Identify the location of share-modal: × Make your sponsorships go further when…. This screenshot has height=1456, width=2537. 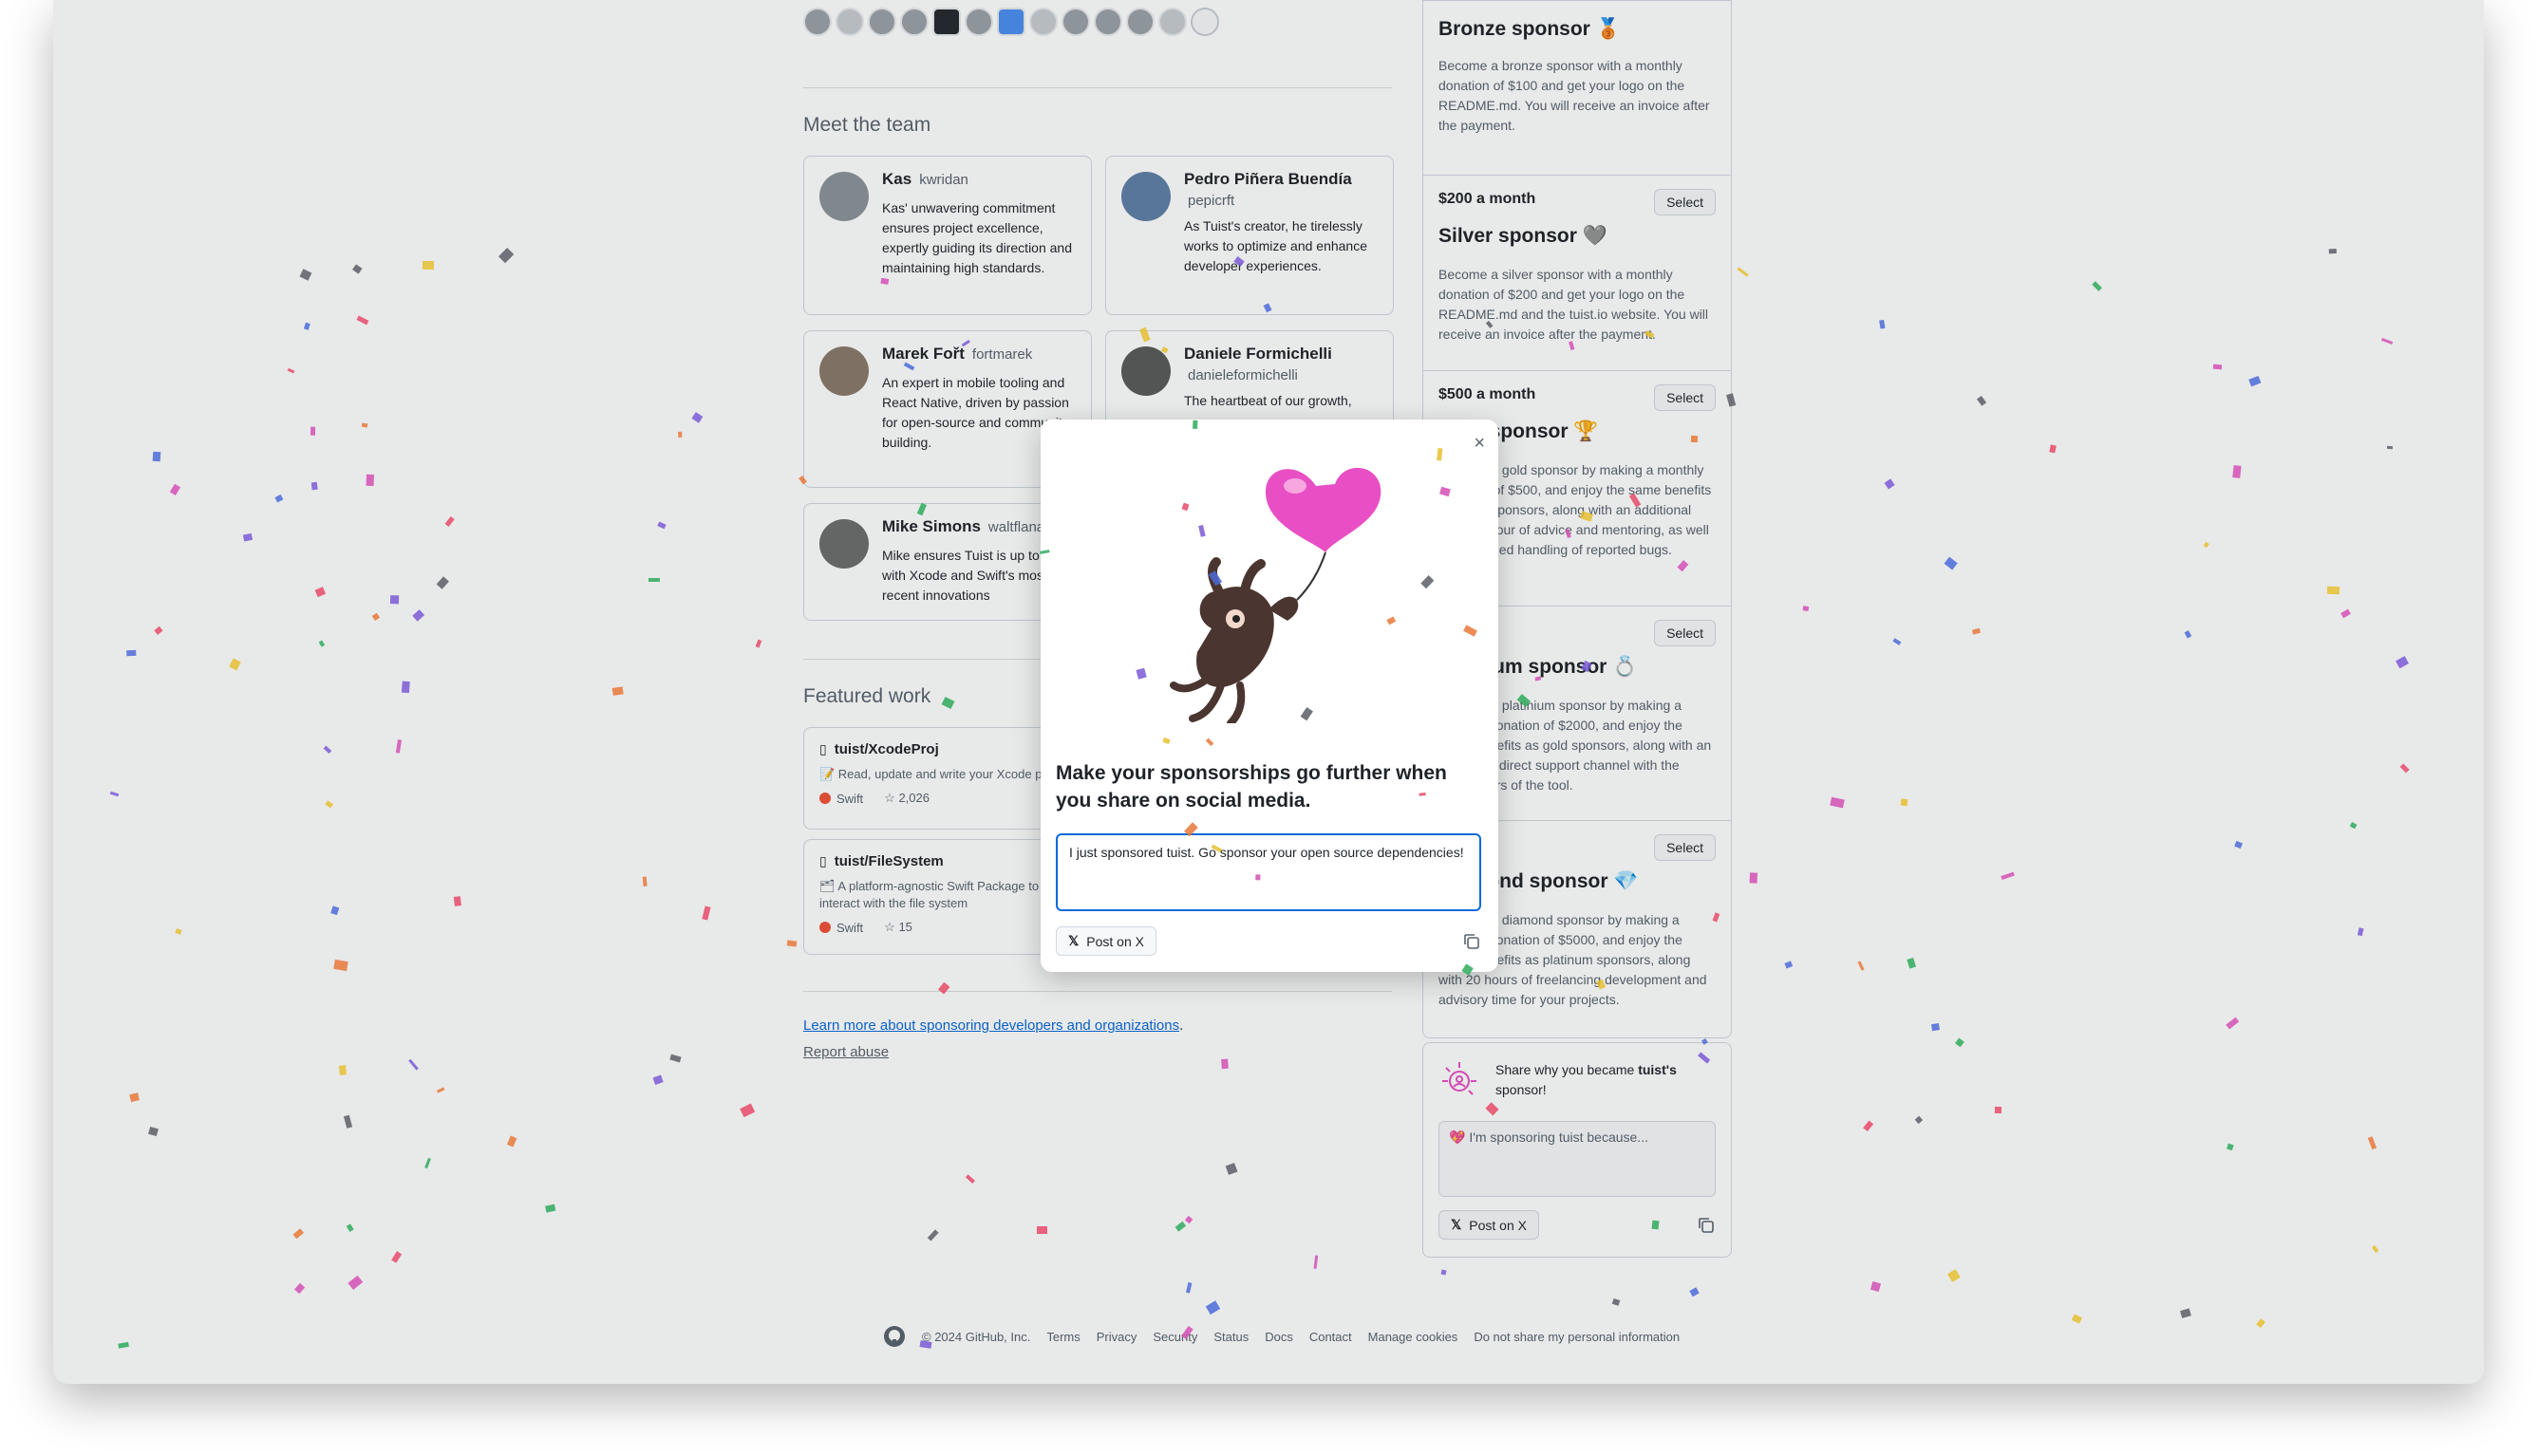
(1269, 696).